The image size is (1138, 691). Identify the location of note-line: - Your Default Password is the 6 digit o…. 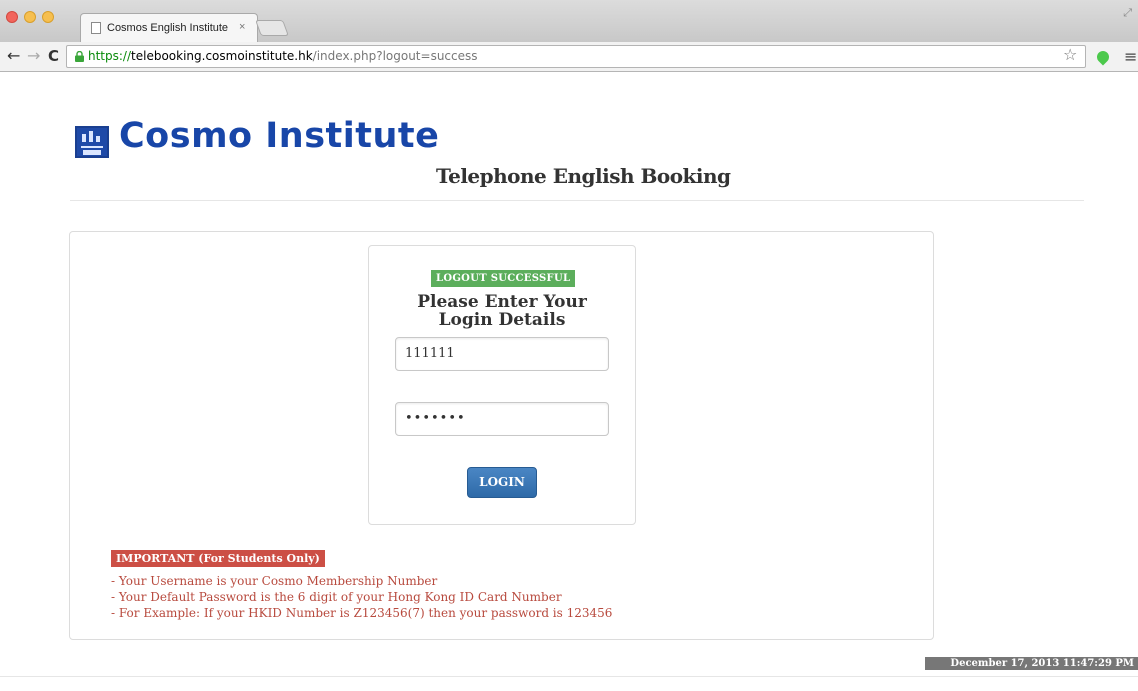
(336, 597).